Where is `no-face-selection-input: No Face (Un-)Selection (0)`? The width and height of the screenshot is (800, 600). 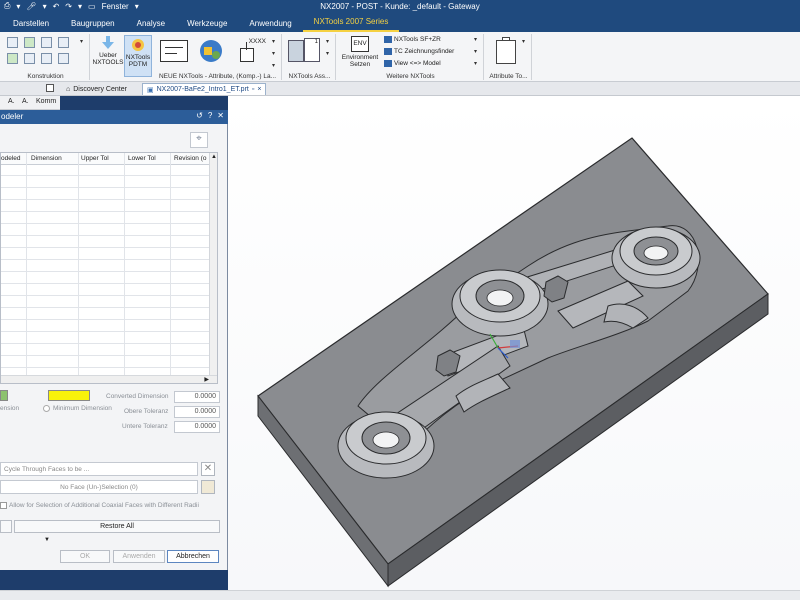
no-face-selection-input: No Face (Un-)Selection (0) is located at coordinates (99, 487).